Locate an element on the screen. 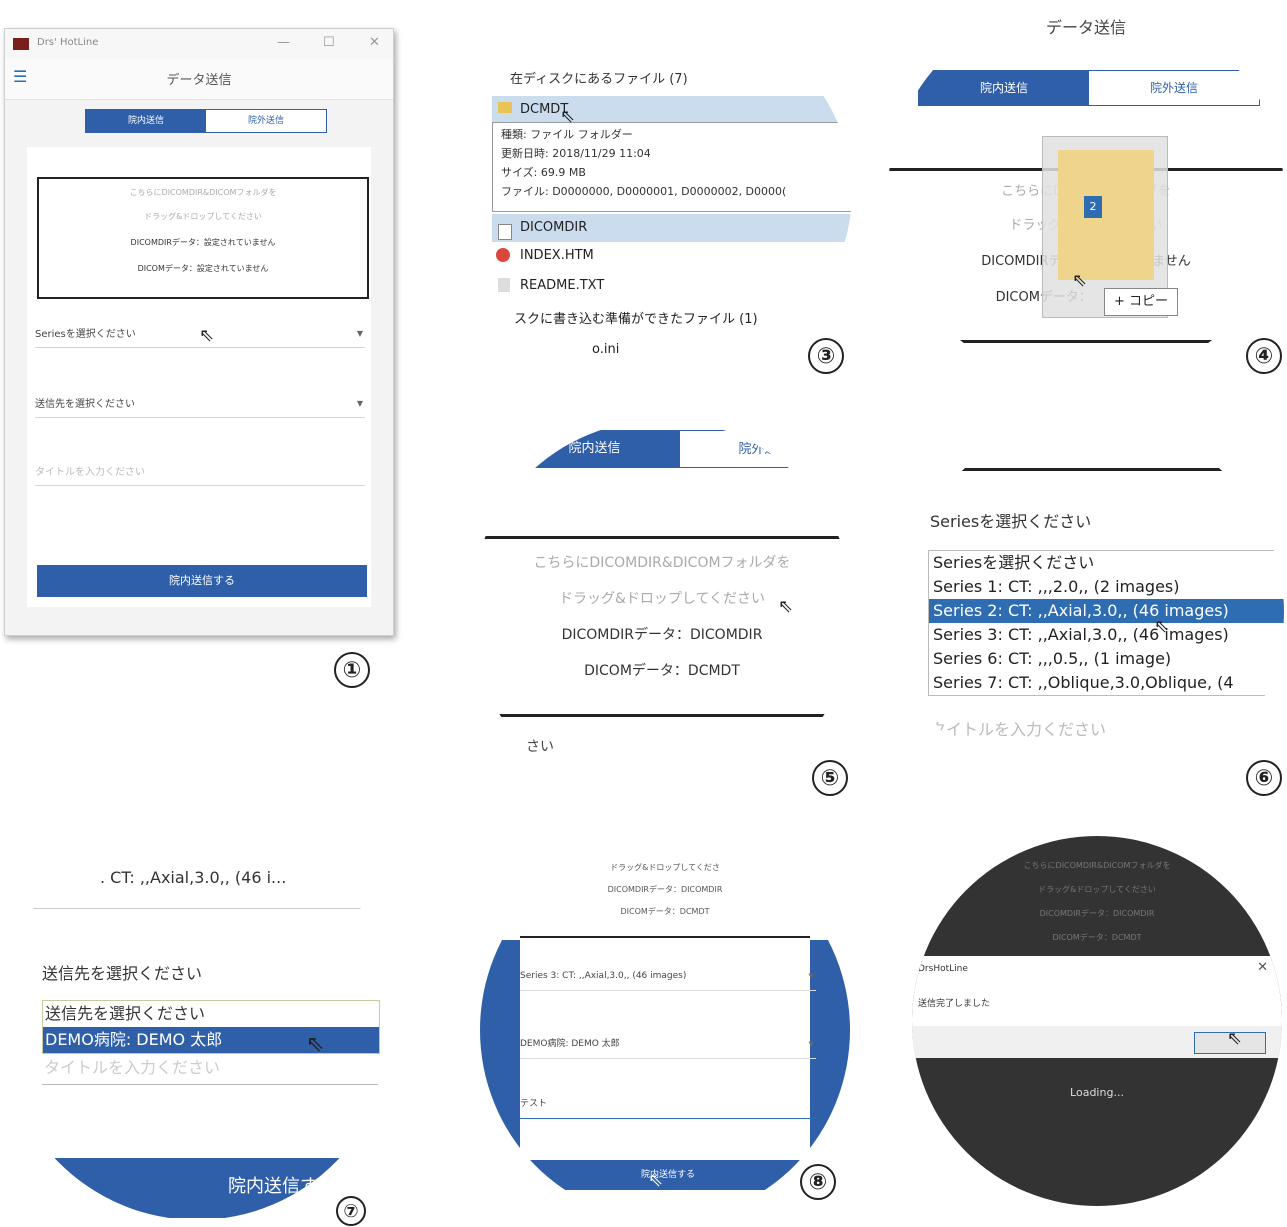 This screenshot has width=1287, height=1227. series-option: Series 7: CT: ,,Oblique,3.0,Oblique, (4 is located at coordinates (1106, 683).